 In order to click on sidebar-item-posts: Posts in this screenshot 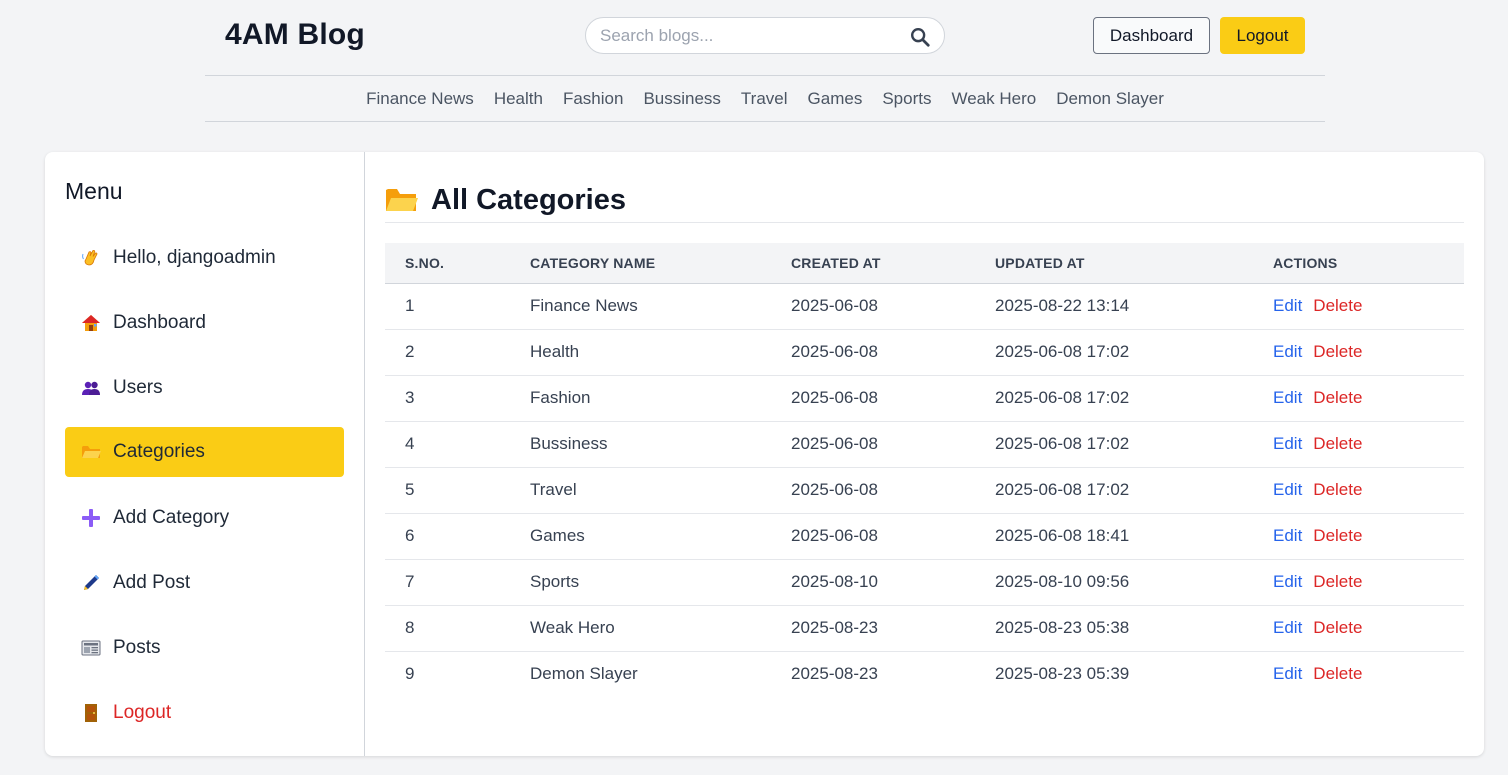, I will do `click(204, 648)`.